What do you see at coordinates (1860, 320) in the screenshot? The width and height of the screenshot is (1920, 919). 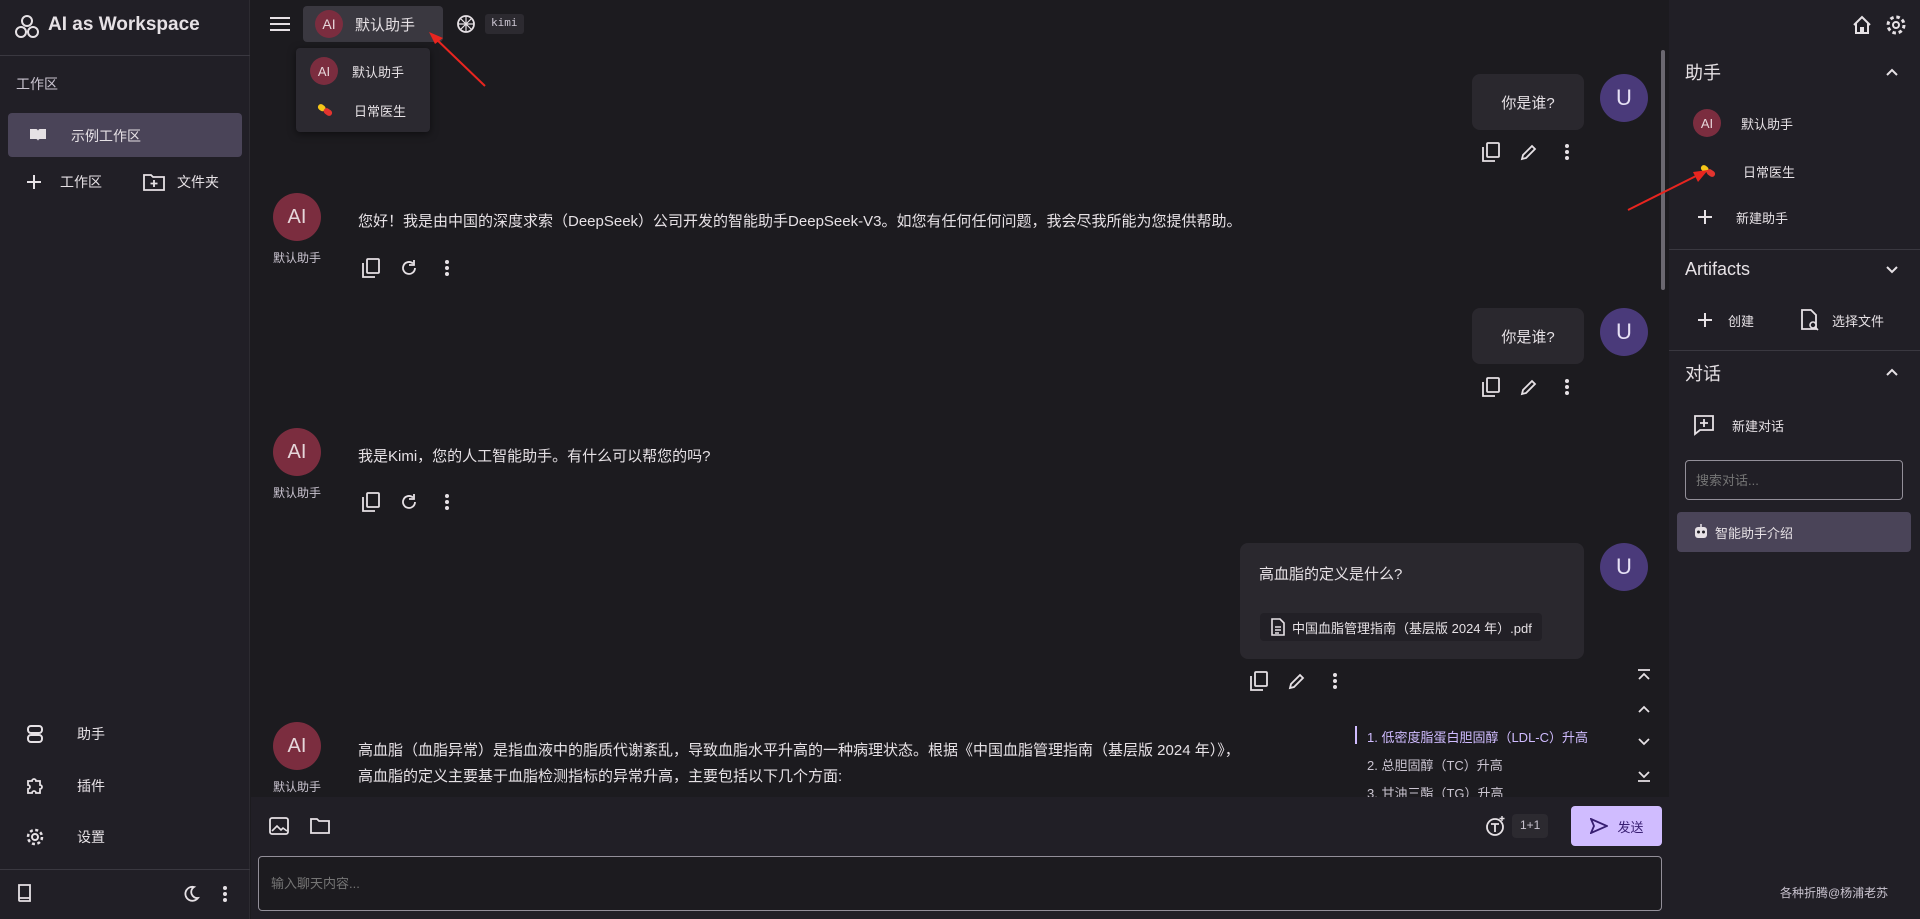 I see `choose-file-button: 选择文件` at bounding box center [1860, 320].